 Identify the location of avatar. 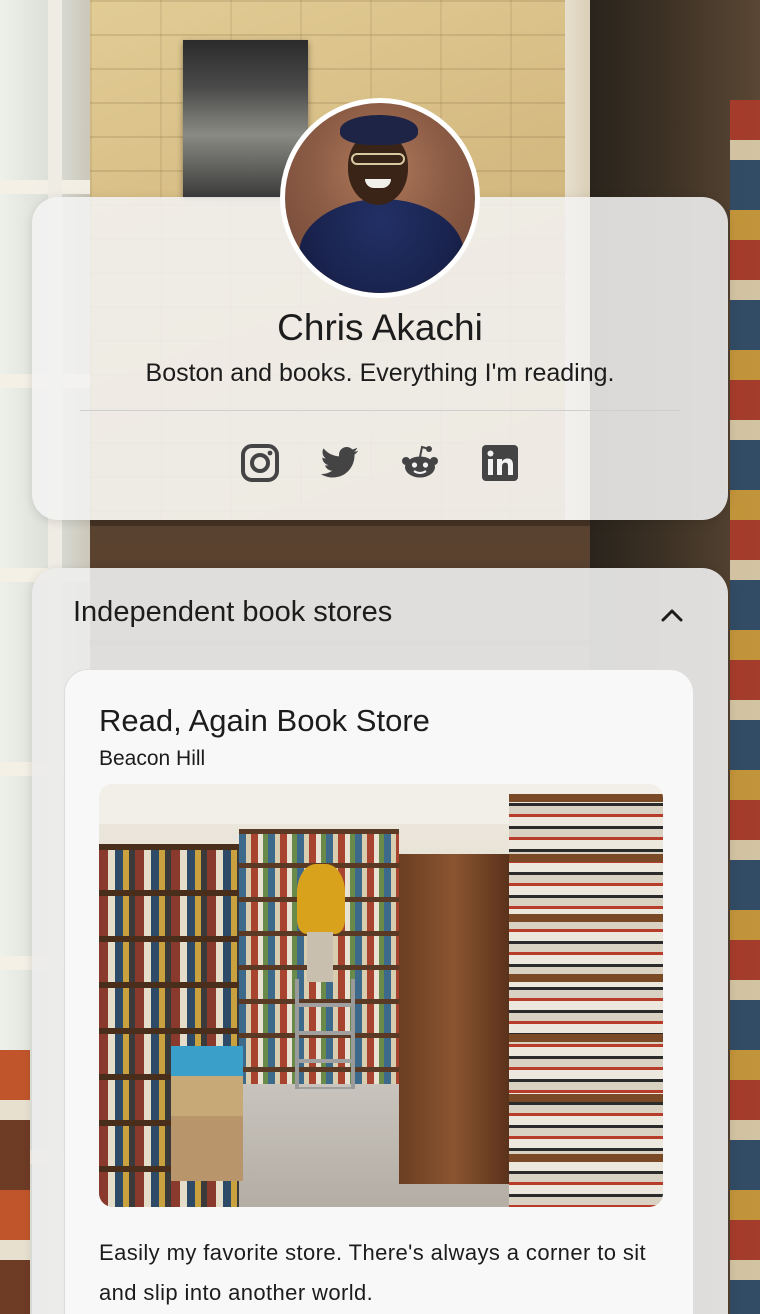
(380, 198).